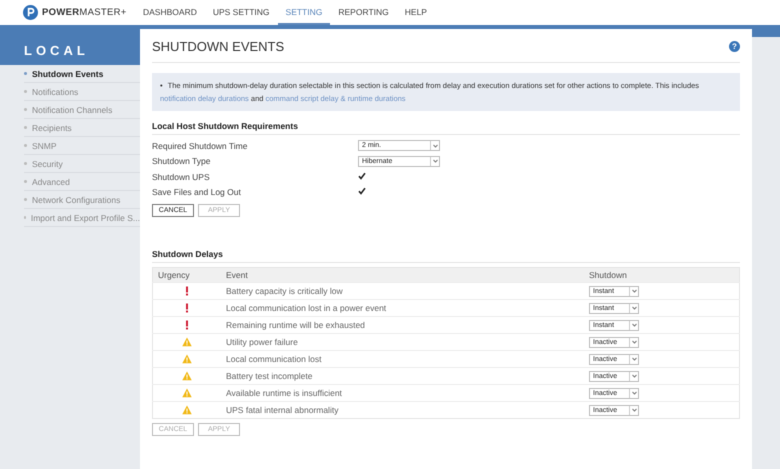 This screenshot has width=780, height=469. Describe the element at coordinates (402, 291) in the screenshot. I see `table-cell: Battery capacity is critically low` at that location.